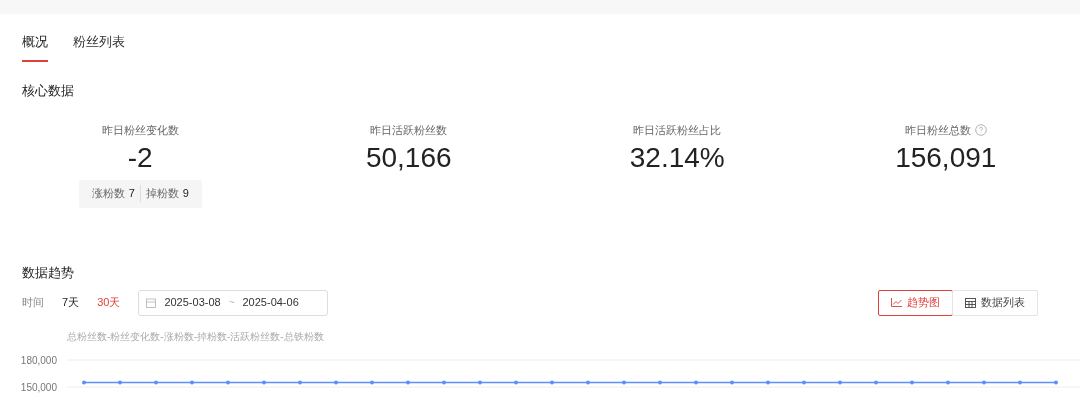  What do you see at coordinates (677, 130) in the screenshot?
I see `stat-label: 昨日活跃粉丝占比` at bounding box center [677, 130].